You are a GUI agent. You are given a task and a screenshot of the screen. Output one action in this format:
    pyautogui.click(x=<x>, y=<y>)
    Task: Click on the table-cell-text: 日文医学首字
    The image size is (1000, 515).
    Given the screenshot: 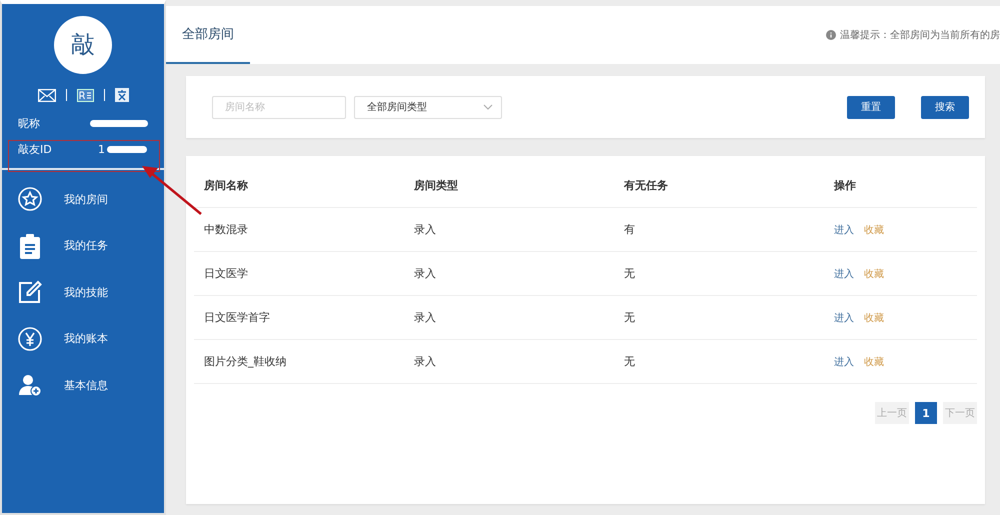 What is the action you would take?
    pyautogui.click(x=237, y=317)
    